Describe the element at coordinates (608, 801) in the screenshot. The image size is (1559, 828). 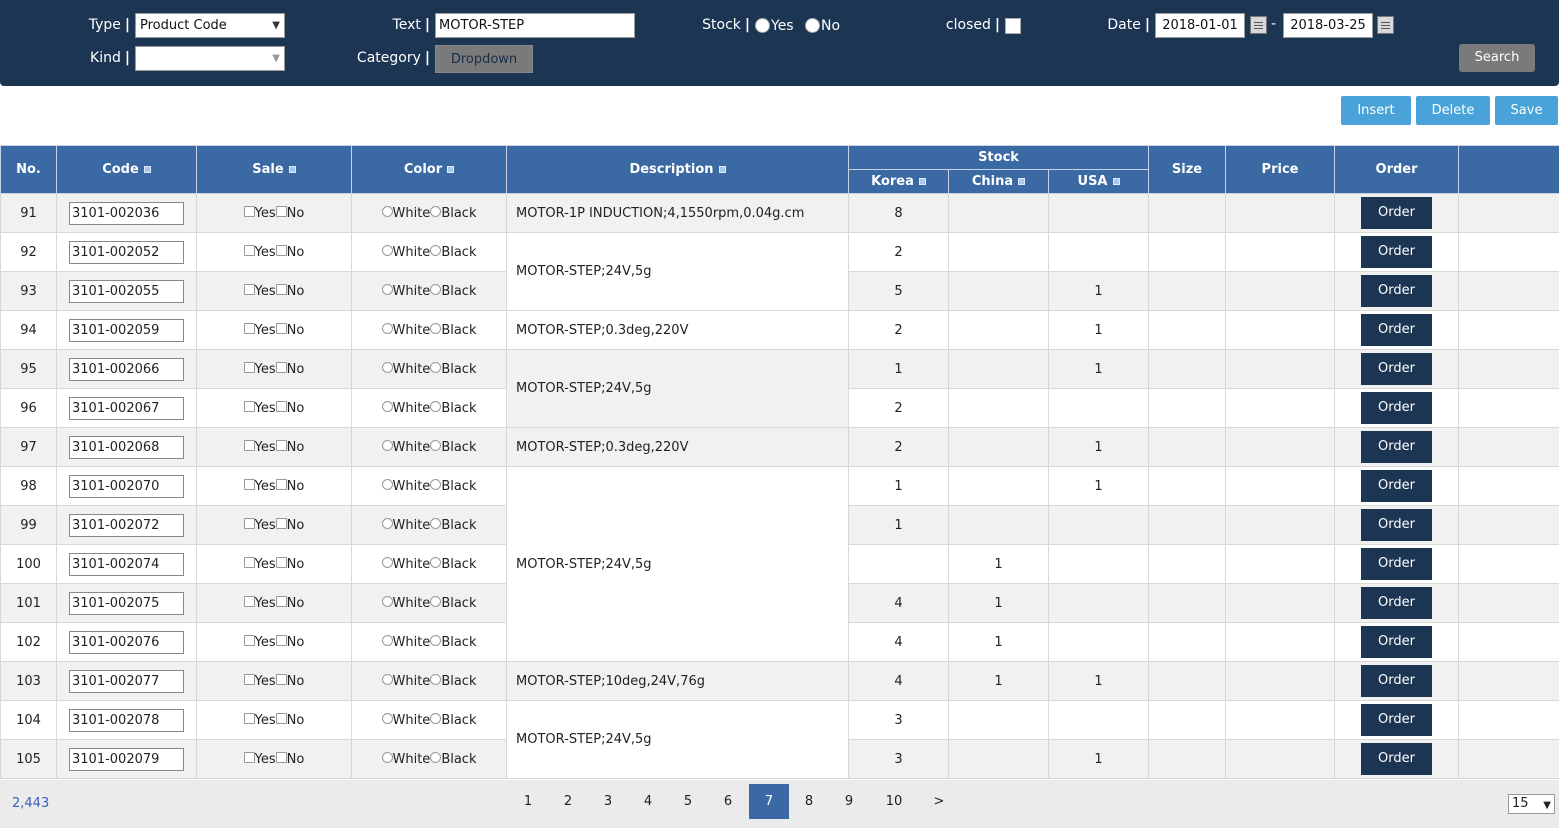
I see `page-link-3: 3` at that location.